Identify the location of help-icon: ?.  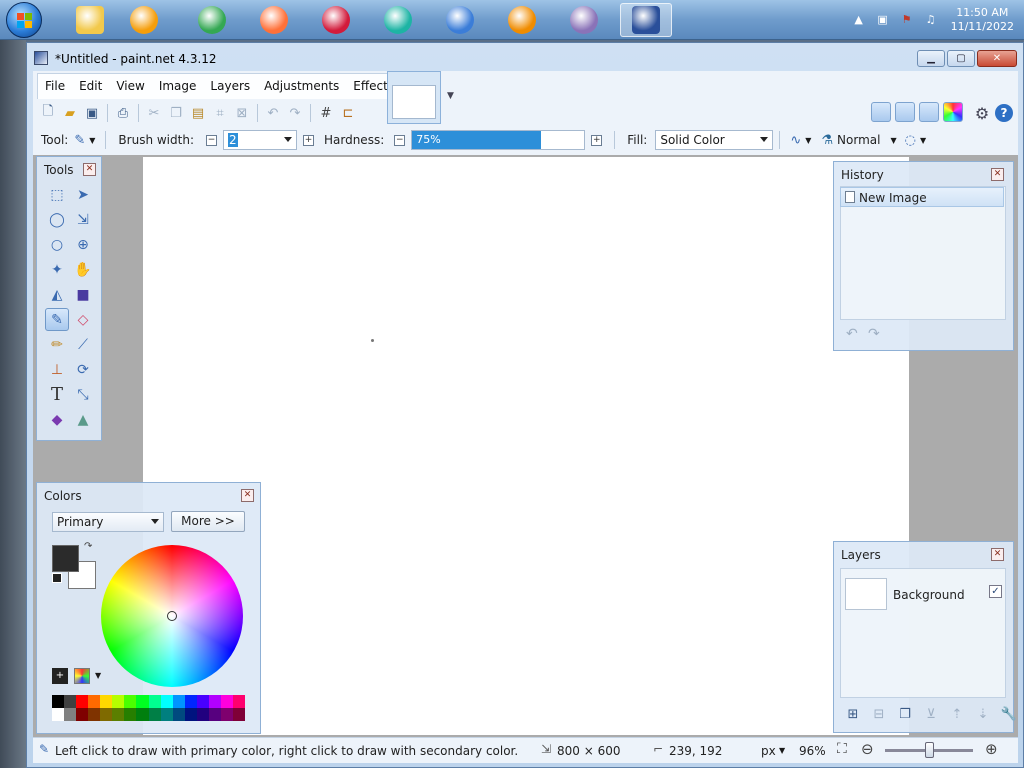
(1004, 113).